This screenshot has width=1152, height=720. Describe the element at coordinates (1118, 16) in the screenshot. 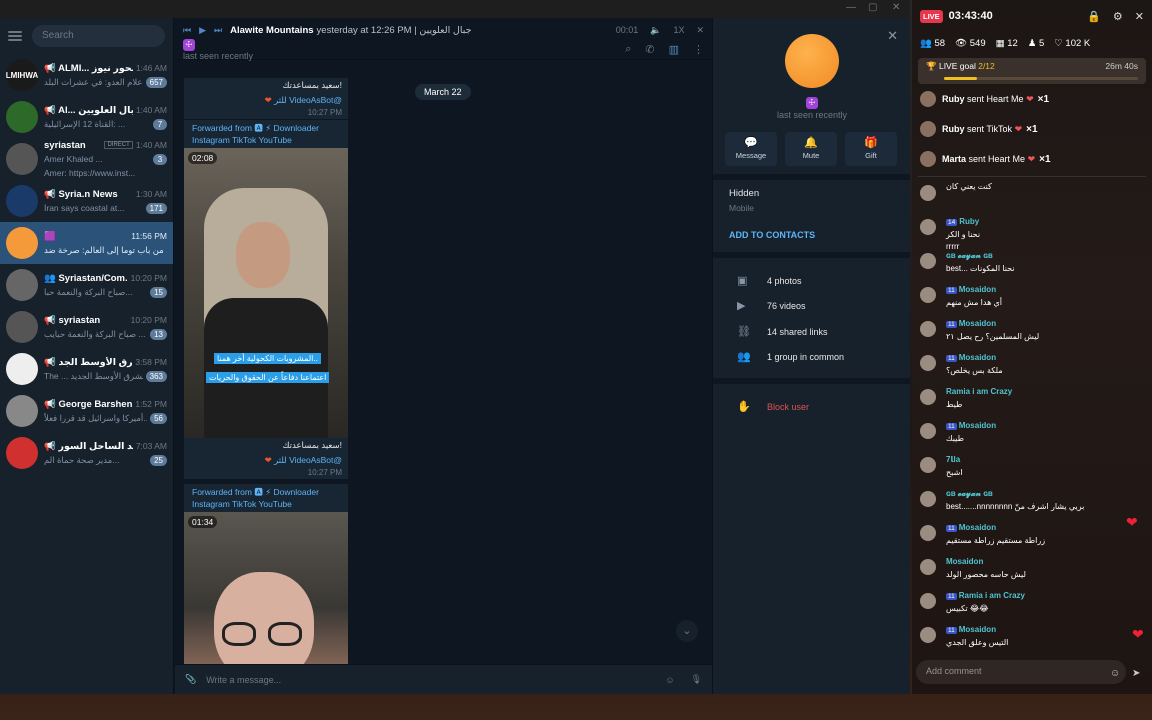

I see `settings-icon: ⚙` at that location.